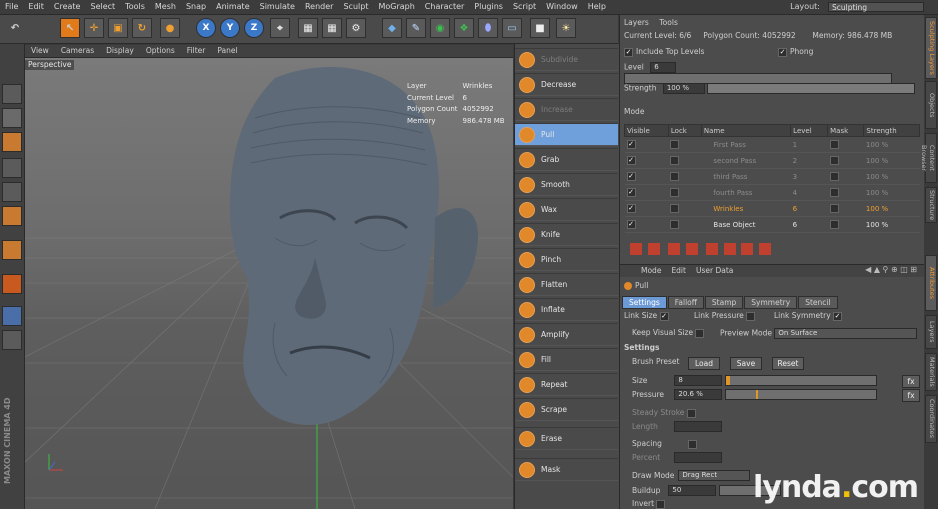 The width and height of the screenshot is (938, 509). What do you see at coordinates (729, 249) in the screenshot?
I see `merge-visible-icon` at bounding box center [729, 249].